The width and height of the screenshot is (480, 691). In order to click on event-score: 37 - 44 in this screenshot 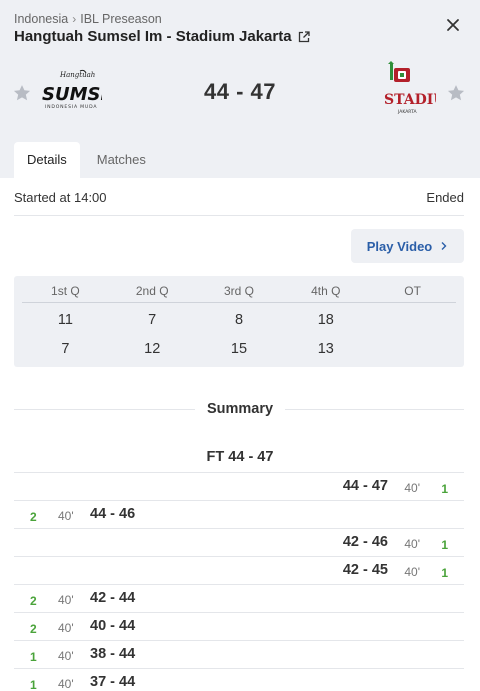, I will do `click(113, 682)`.